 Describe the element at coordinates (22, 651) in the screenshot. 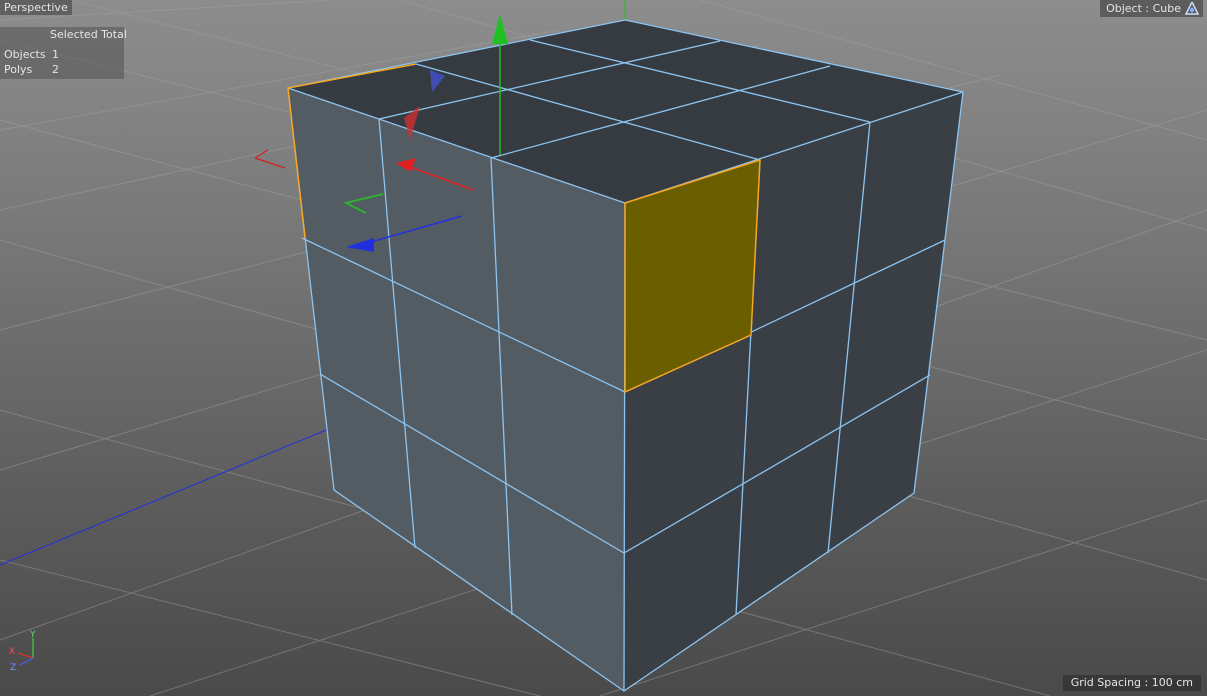

I see `axis-orientation-widget: Y X Z` at that location.